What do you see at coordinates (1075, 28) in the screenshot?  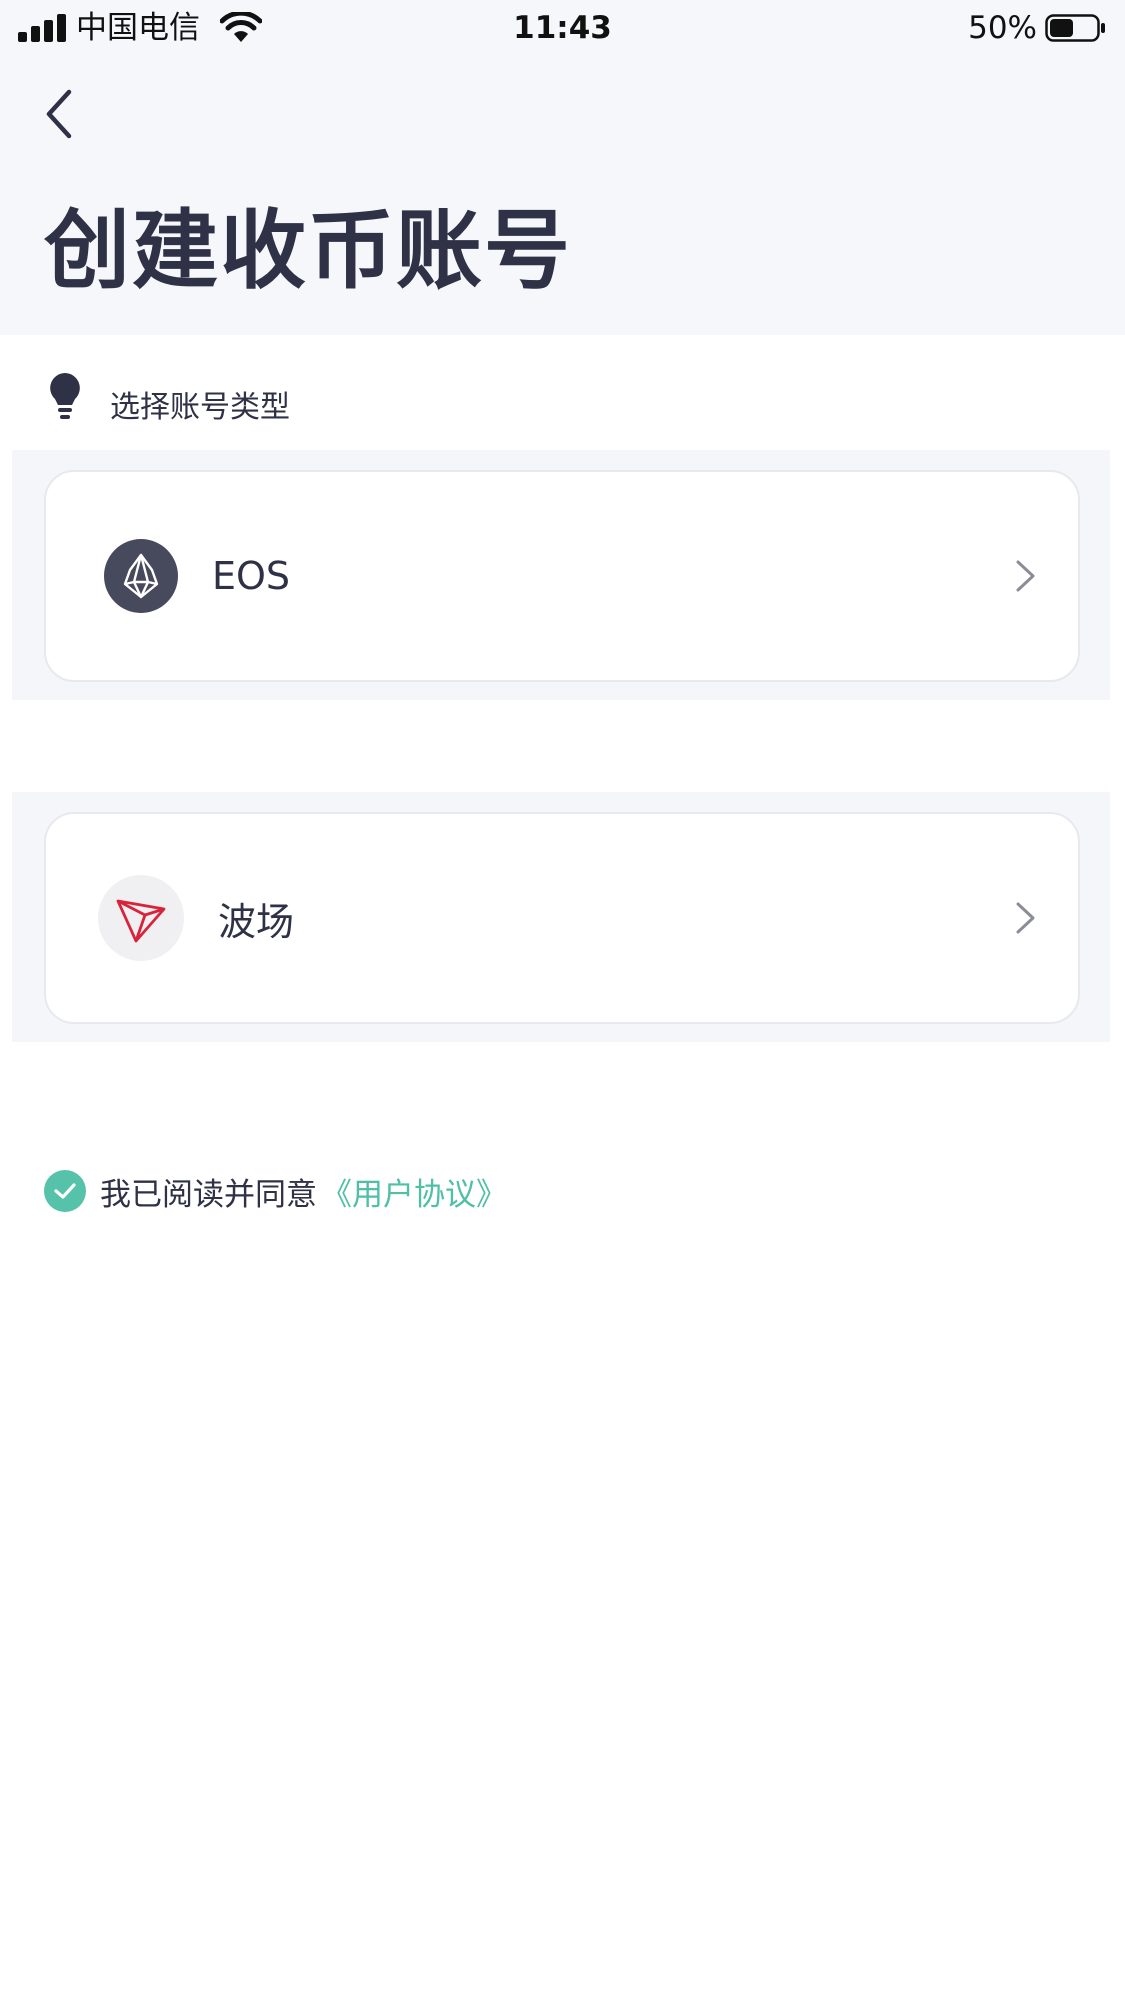 I see `battery-icon` at bounding box center [1075, 28].